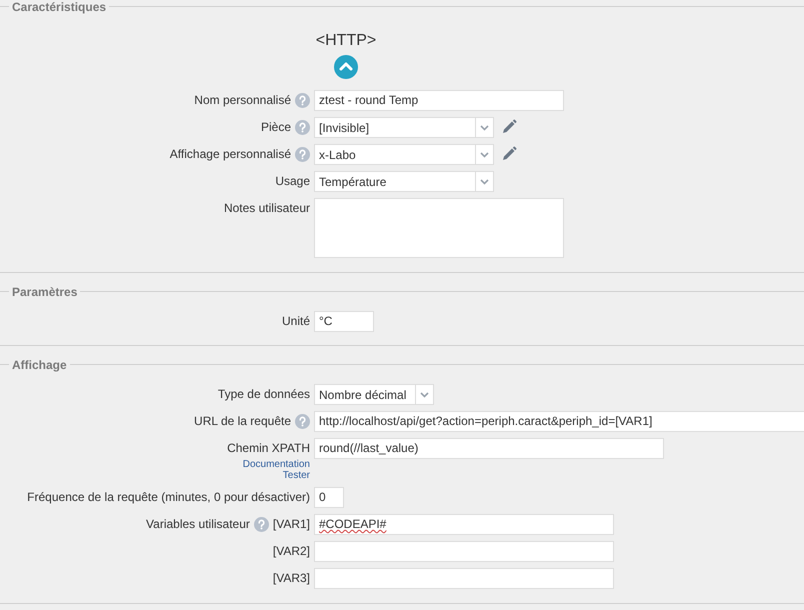 This screenshot has height=610, width=804. Describe the element at coordinates (344, 321) in the screenshot. I see `text-field: °C` at that location.